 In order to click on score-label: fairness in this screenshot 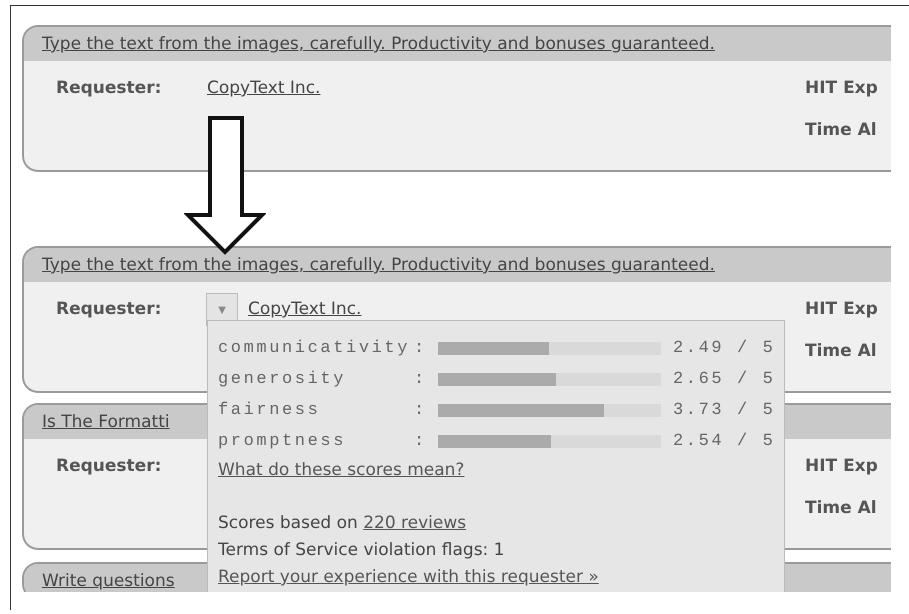, I will do `click(270, 410)`.